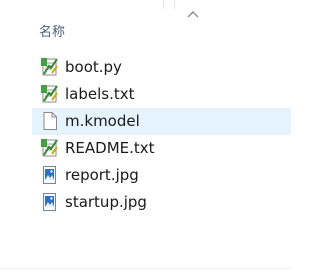 The image size is (320, 276). Describe the element at coordinates (145, 3) in the screenshot. I see `top-strip` at that location.